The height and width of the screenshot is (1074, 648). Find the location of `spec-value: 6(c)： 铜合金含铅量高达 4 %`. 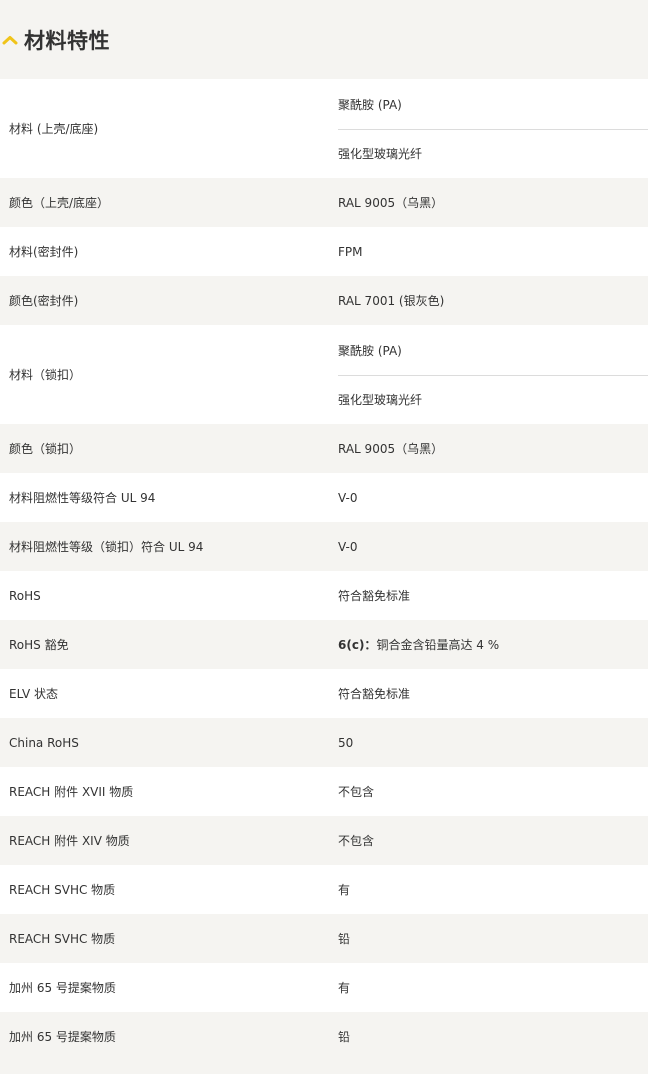

spec-value: 6(c)： 铜合金含铅量高达 4 % is located at coordinates (493, 644).